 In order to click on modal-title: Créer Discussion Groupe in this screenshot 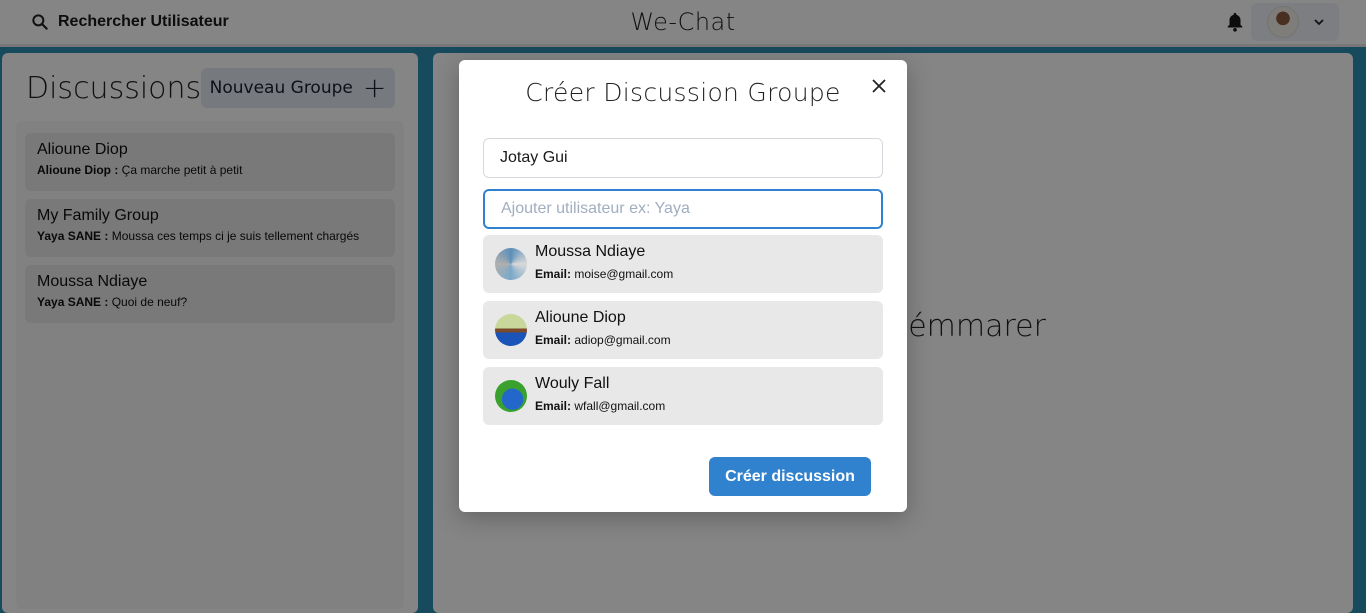, I will do `click(683, 92)`.